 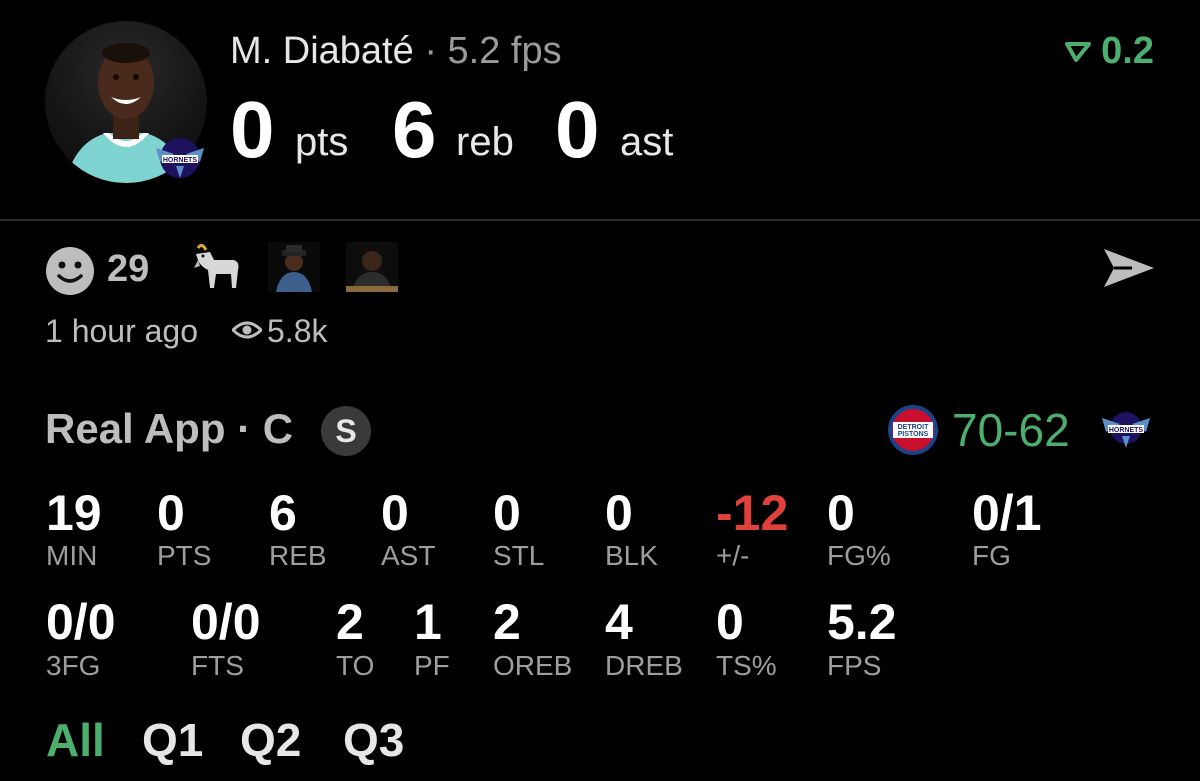 I want to click on stat-blk-label: BLK, so click(x=631, y=555).